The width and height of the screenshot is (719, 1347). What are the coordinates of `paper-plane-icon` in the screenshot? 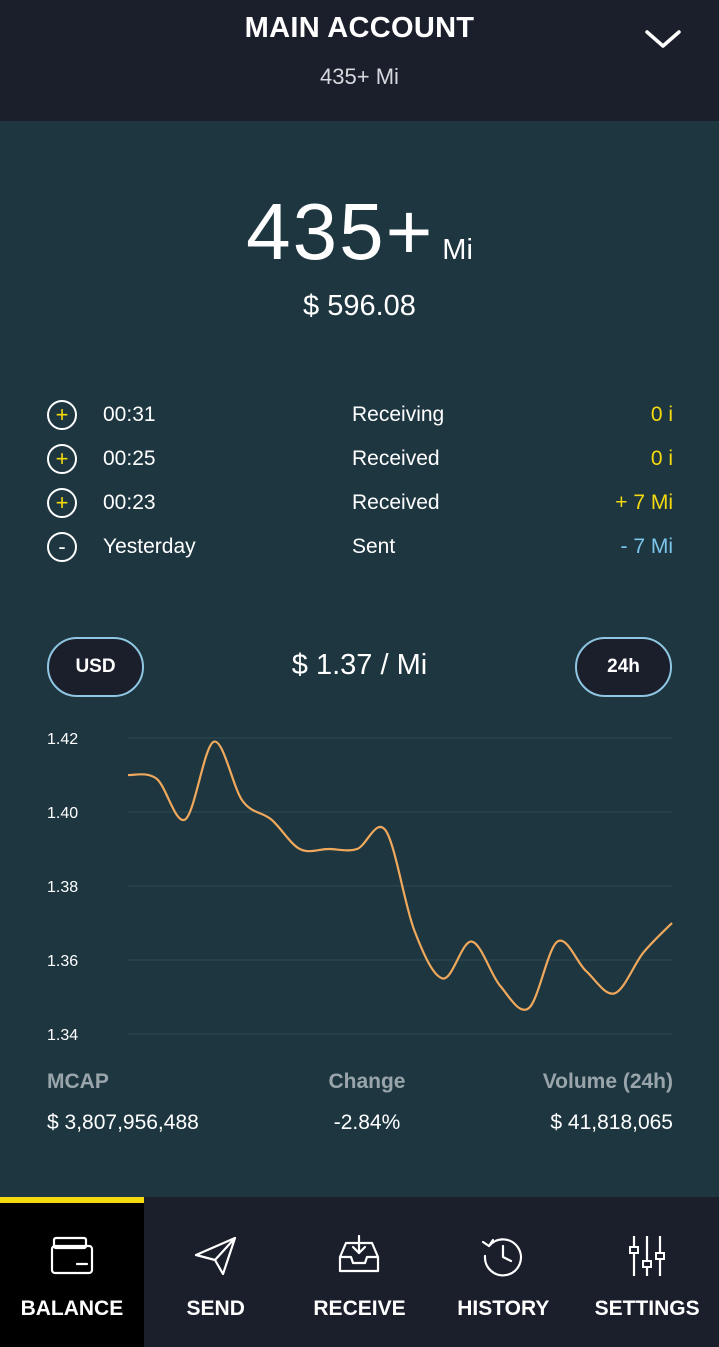 It's located at (215, 1256).